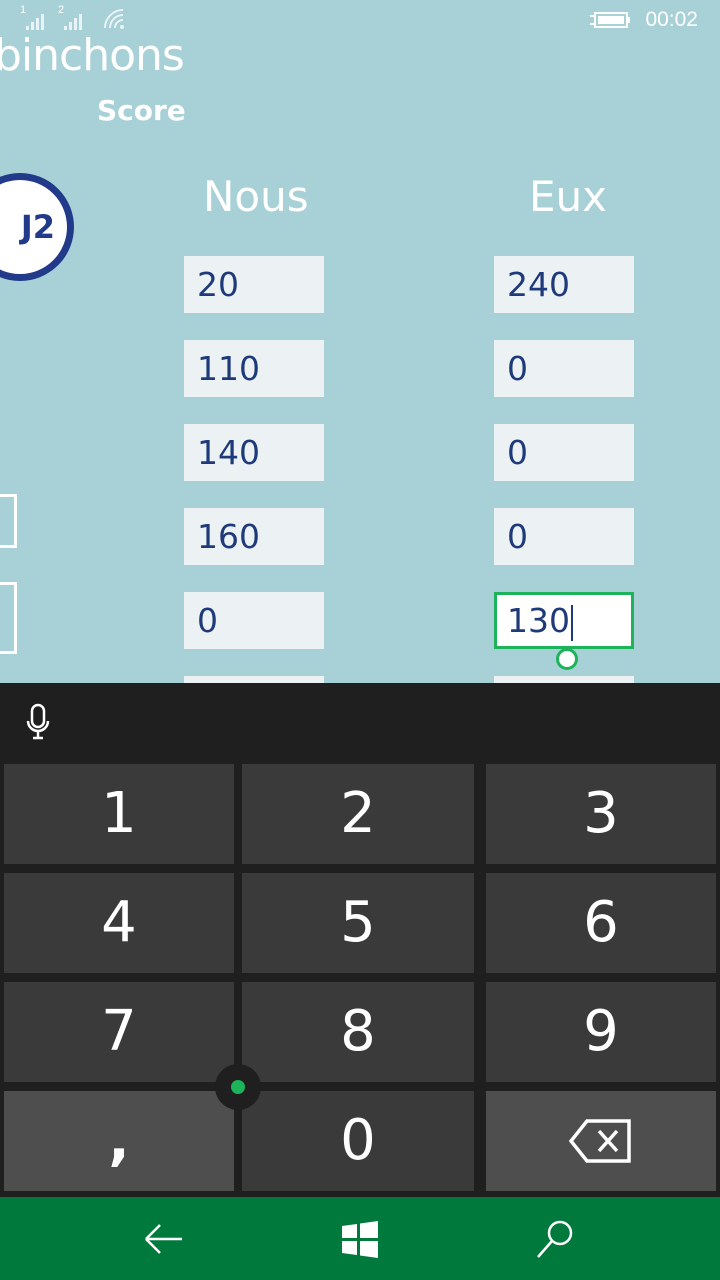 The width and height of the screenshot is (720, 1280). I want to click on player-badge: J2, so click(37, 227).